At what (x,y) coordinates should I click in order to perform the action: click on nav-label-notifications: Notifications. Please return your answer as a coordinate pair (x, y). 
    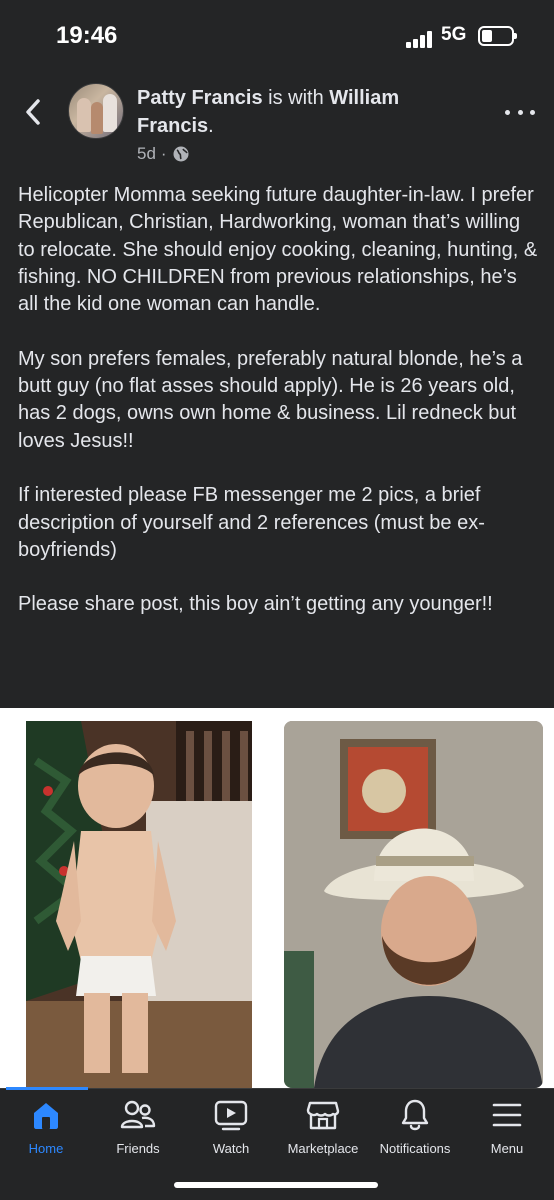
    Looking at the image, I should click on (415, 1148).